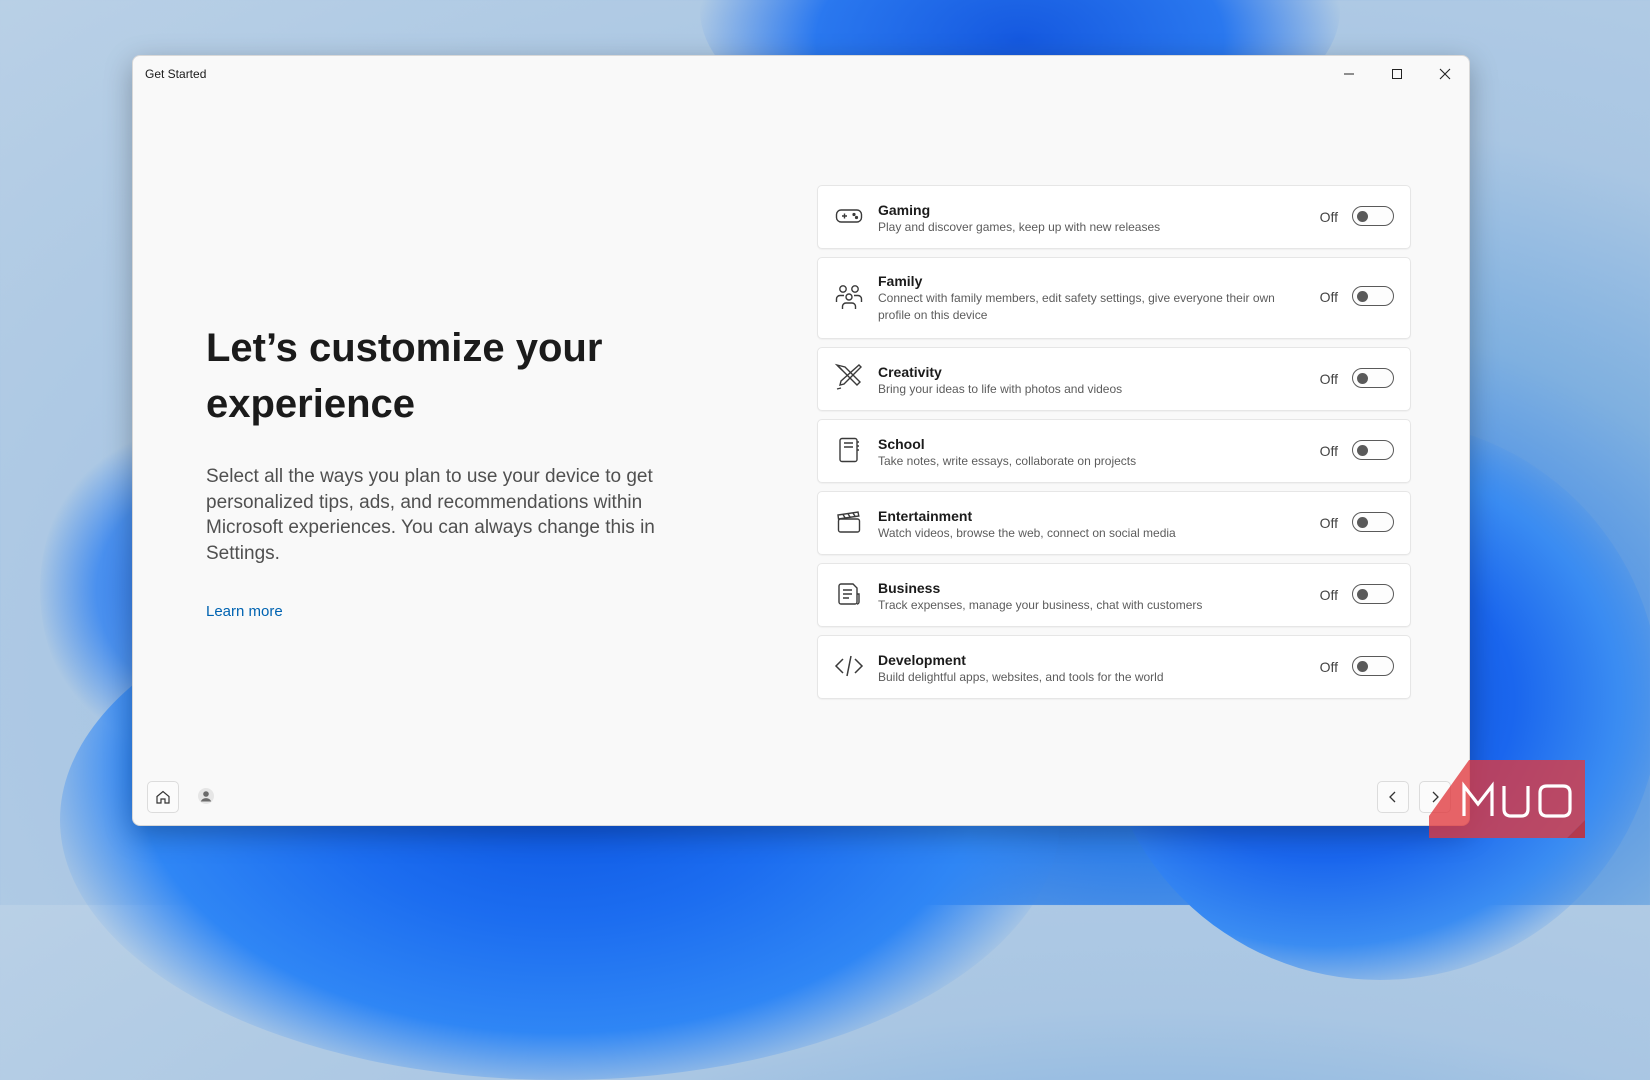  I want to click on gamepad-icon, so click(849, 216).